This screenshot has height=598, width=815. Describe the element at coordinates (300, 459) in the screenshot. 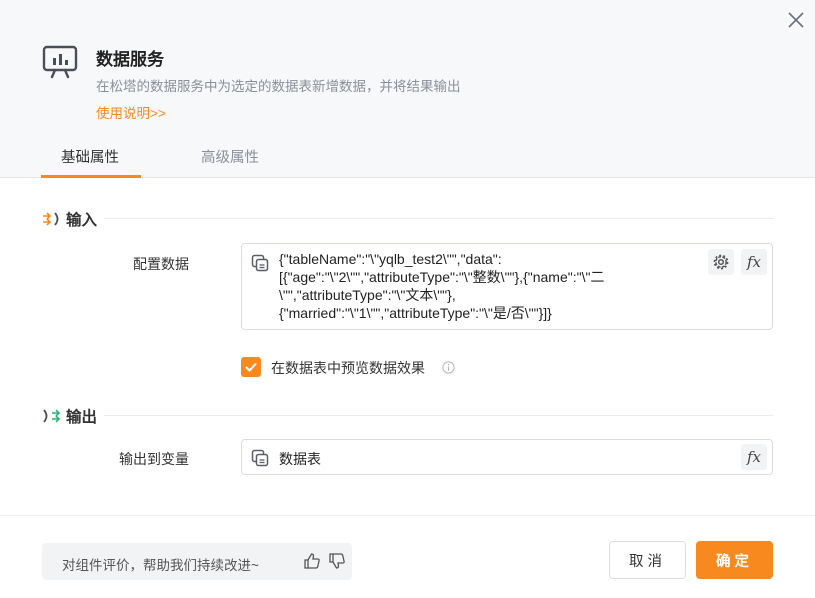

I see `output-variable-value: 数据表` at that location.